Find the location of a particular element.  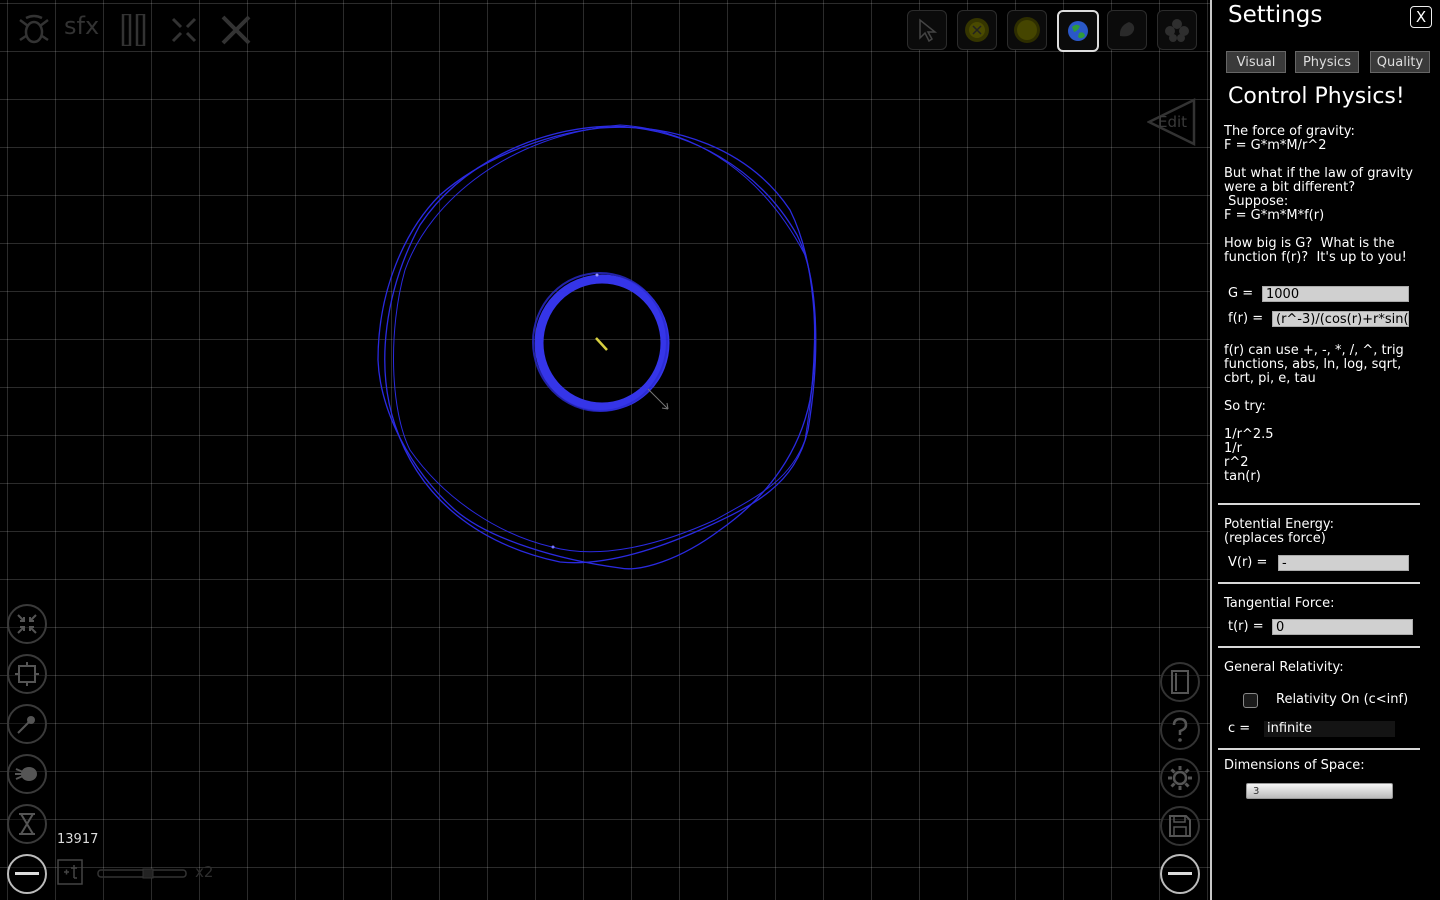

shrink-view-button is located at coordinates (27, 624).